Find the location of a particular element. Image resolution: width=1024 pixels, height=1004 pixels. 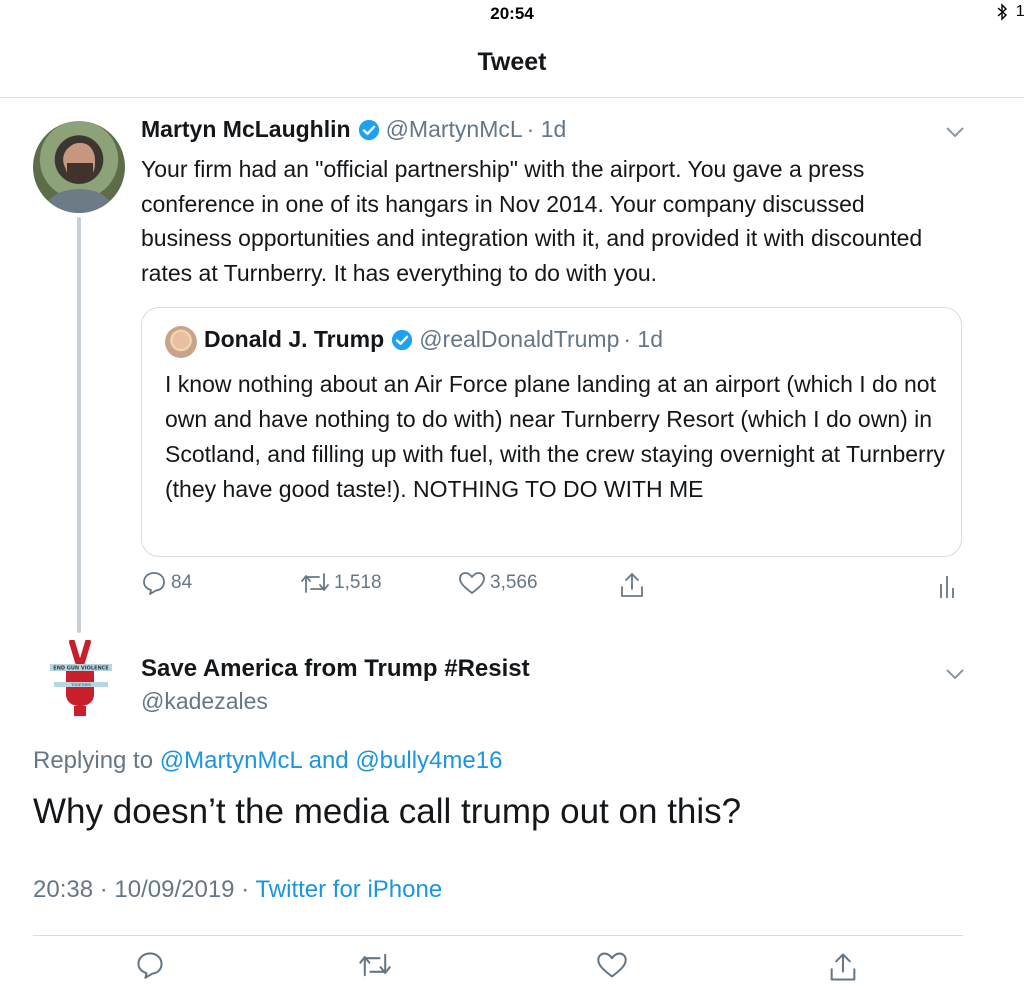

reply-count: 84 is located at coordinates (182, 582).